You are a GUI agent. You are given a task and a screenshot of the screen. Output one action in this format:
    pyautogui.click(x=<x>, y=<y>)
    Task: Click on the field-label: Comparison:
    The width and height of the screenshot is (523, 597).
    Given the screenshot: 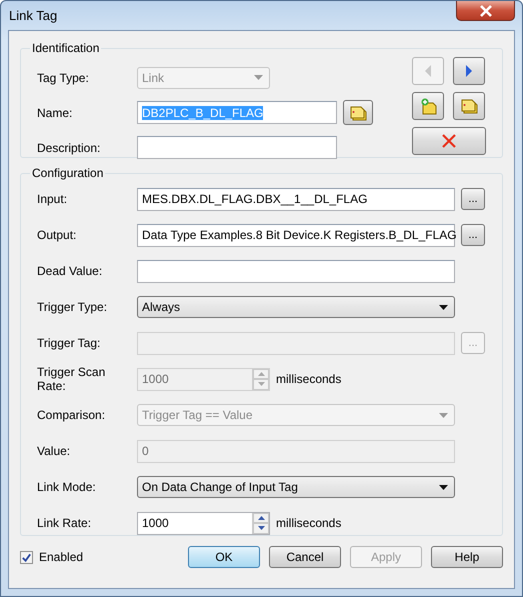 What is the action you would take?
    pyautogui.click(x=71, y=415)
    